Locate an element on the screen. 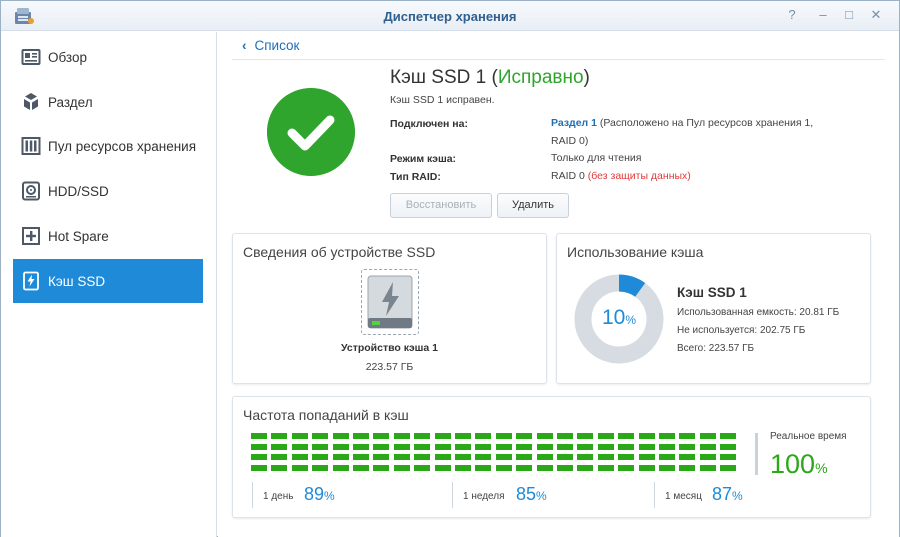 This screenshot has width=900, height=537. back-to-list-link: ‹ Список is located at coordinates (270, 45).